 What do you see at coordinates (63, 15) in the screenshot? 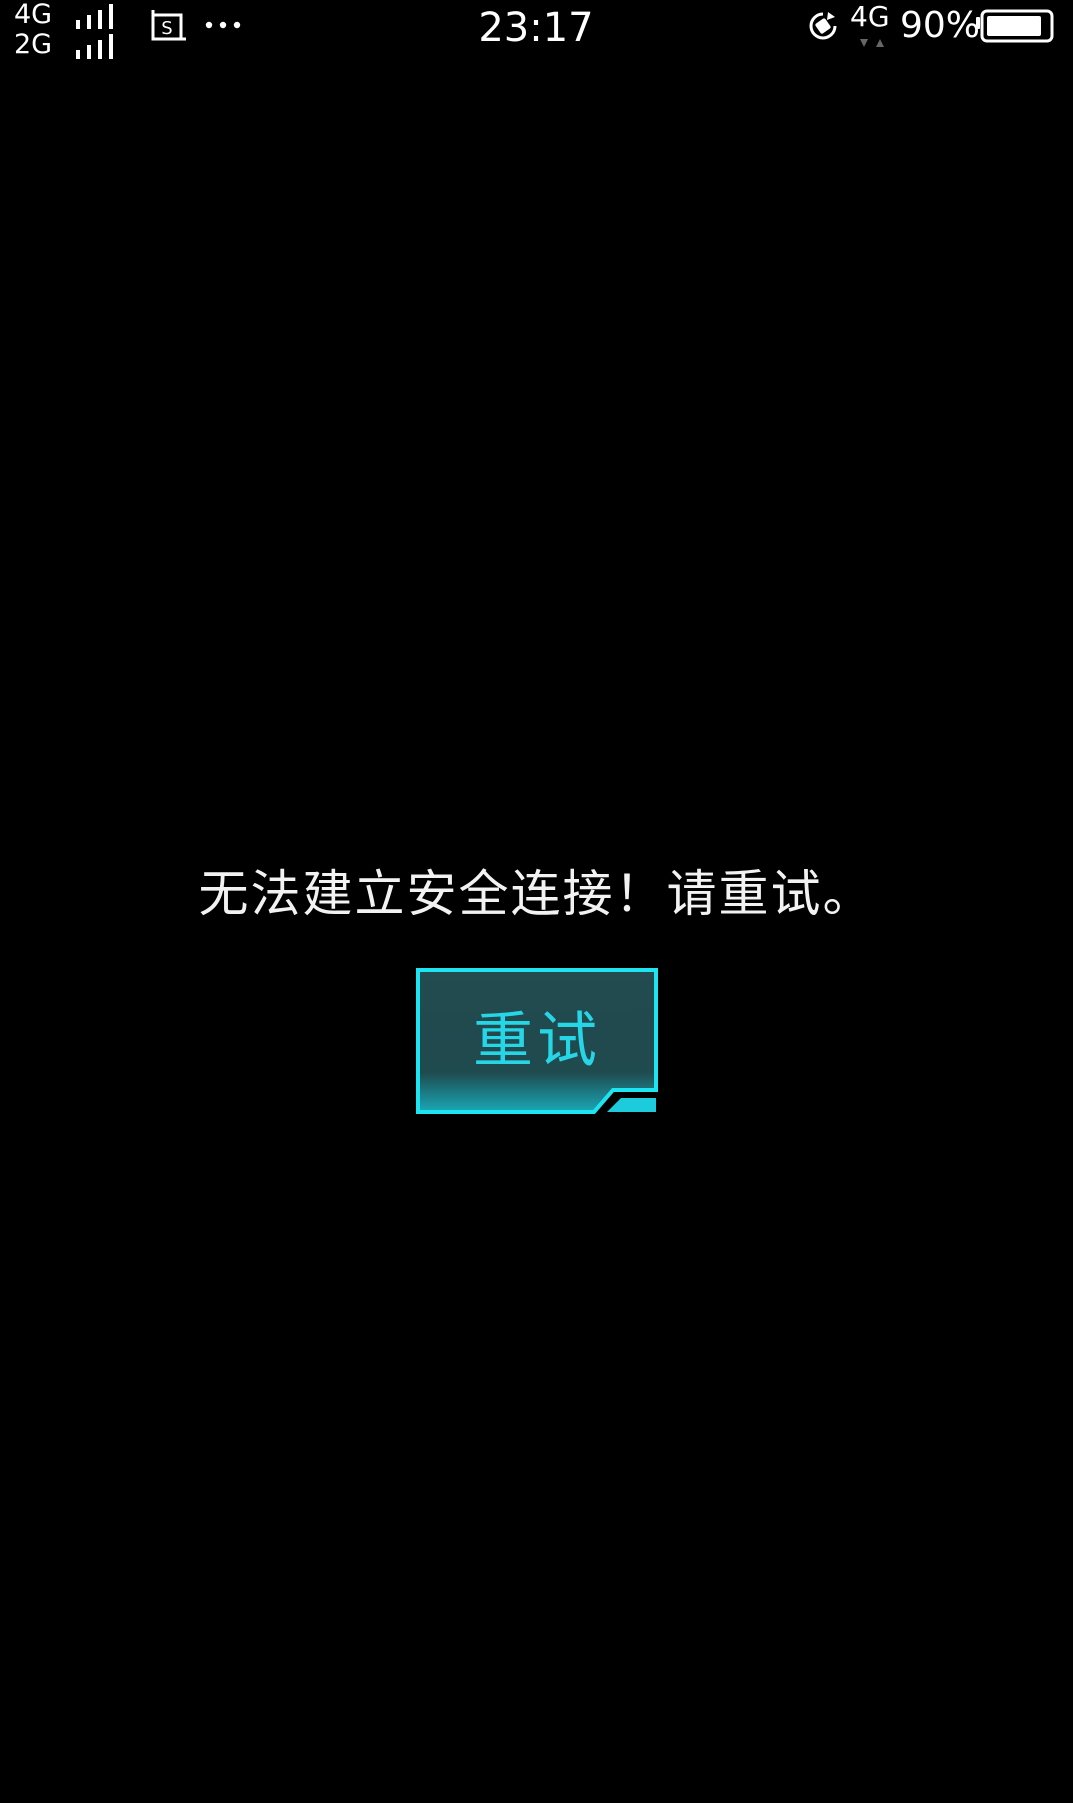
I see `sim1-signal-row: 4G` at bounding box center [63, 15].